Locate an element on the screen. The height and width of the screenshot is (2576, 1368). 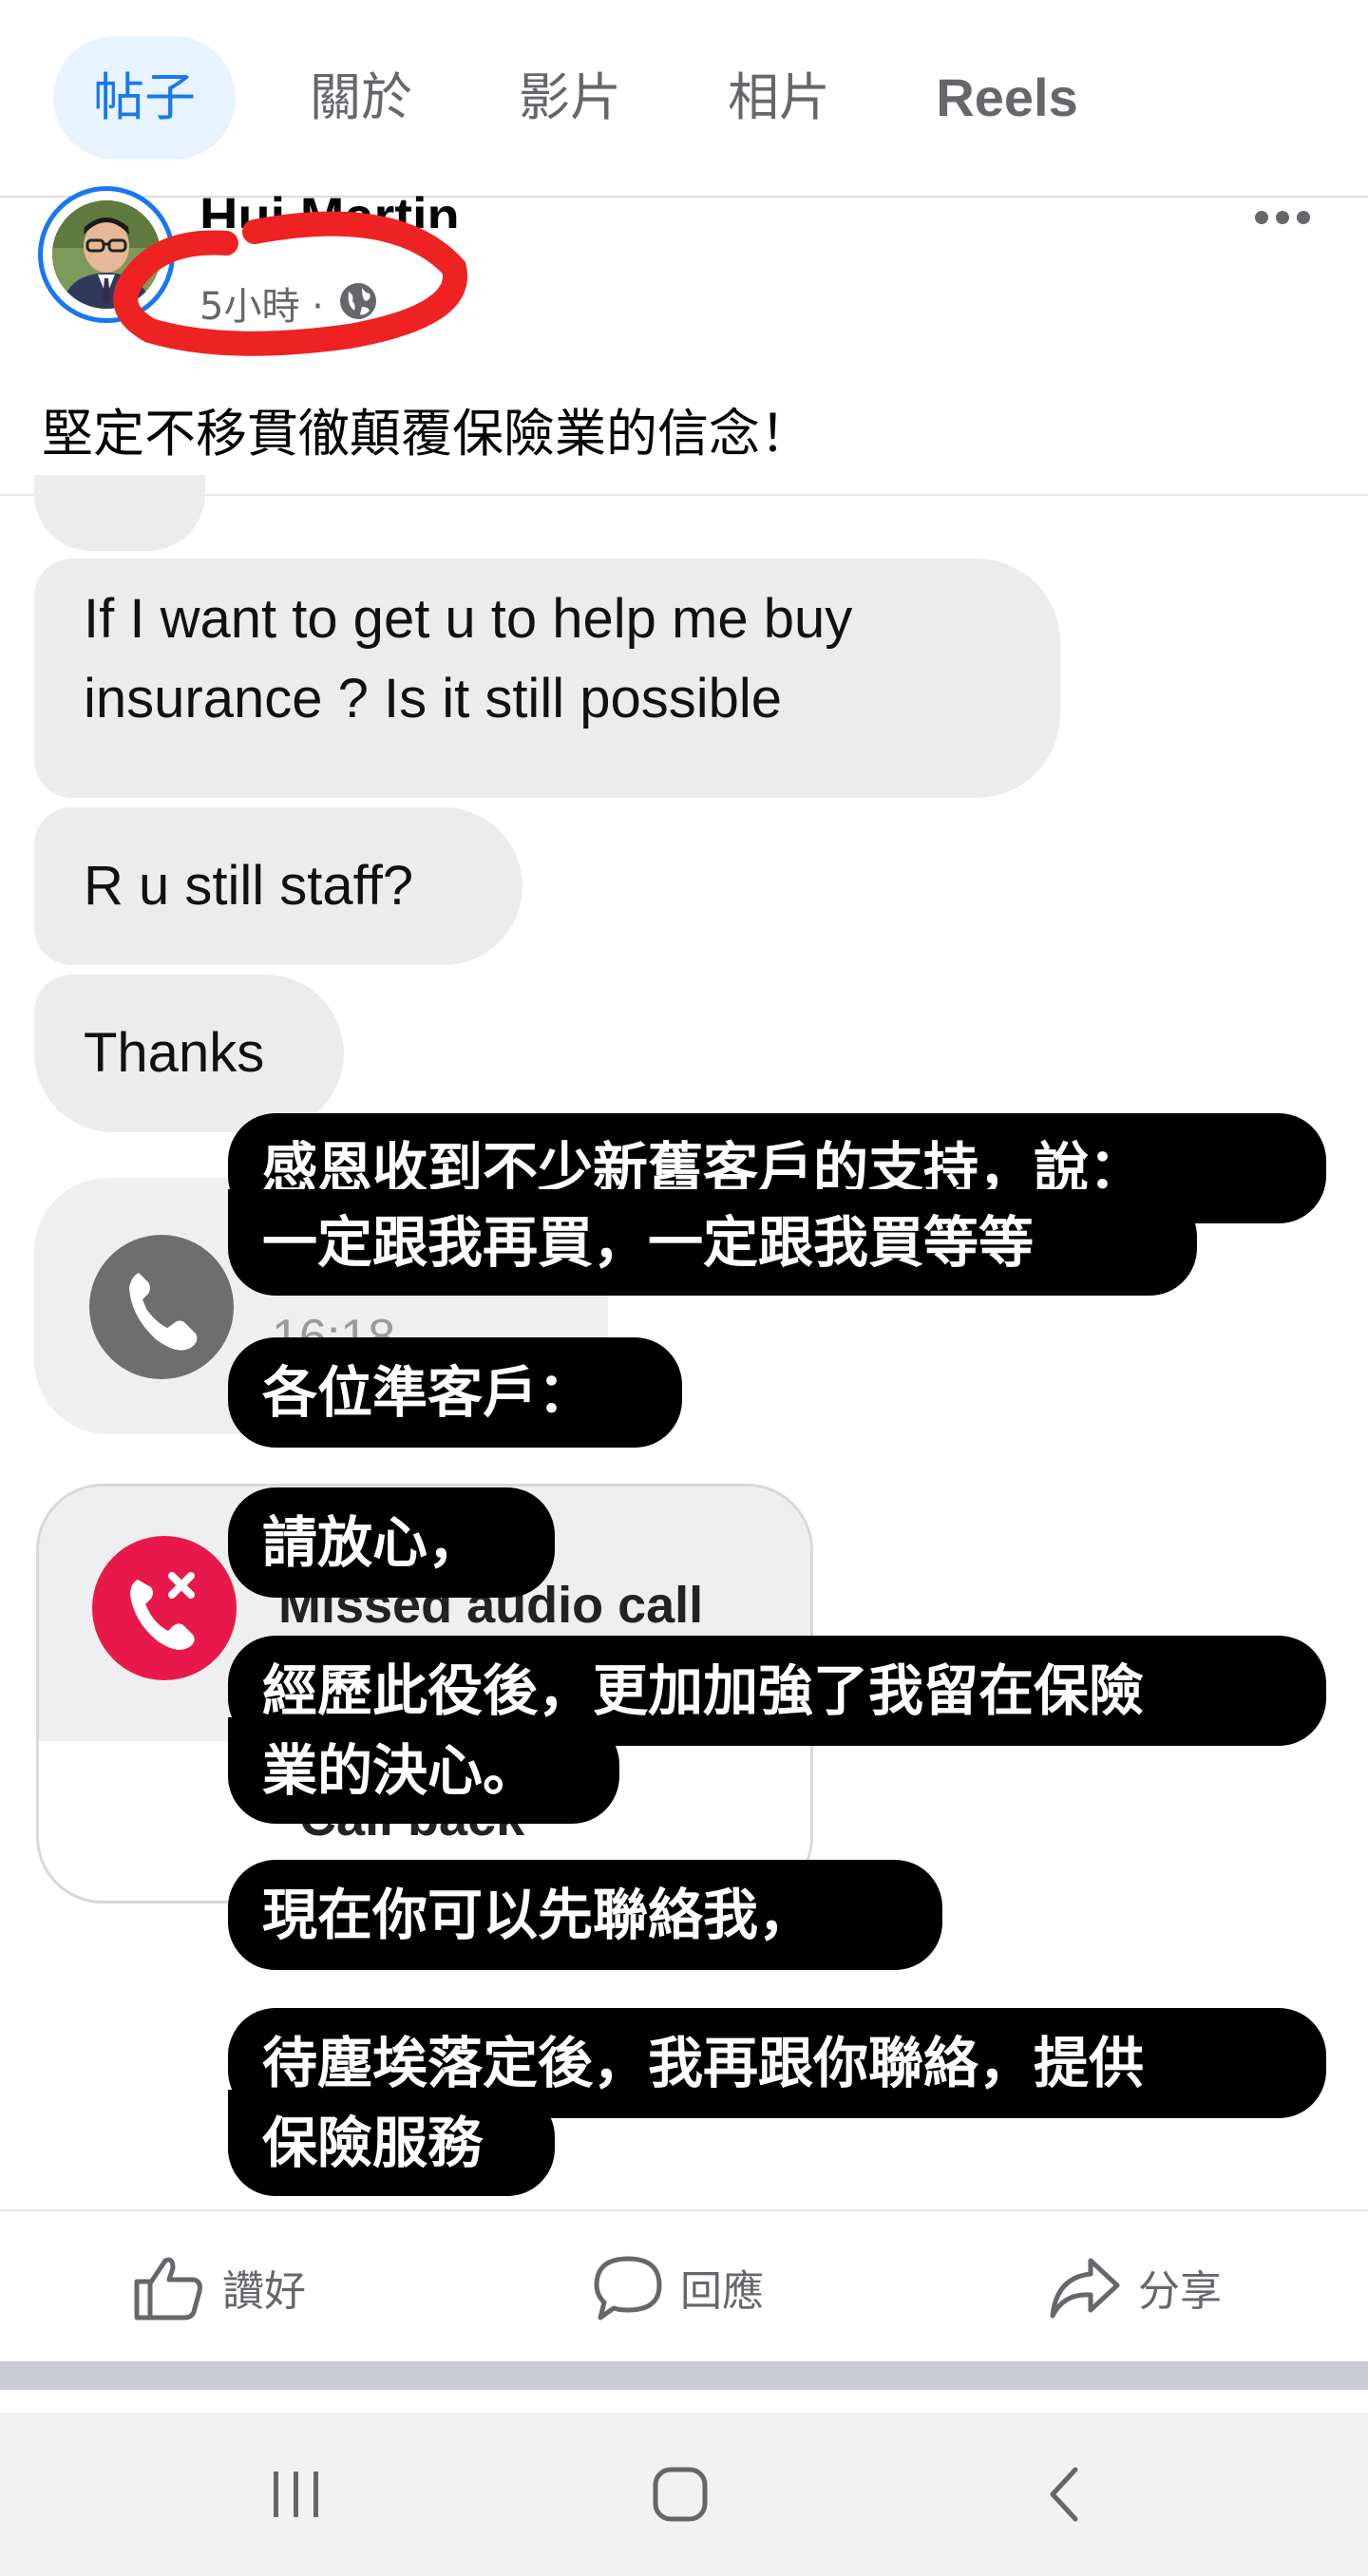
chat-message-bubble: Thanks is located at coordinates (189, 1053).